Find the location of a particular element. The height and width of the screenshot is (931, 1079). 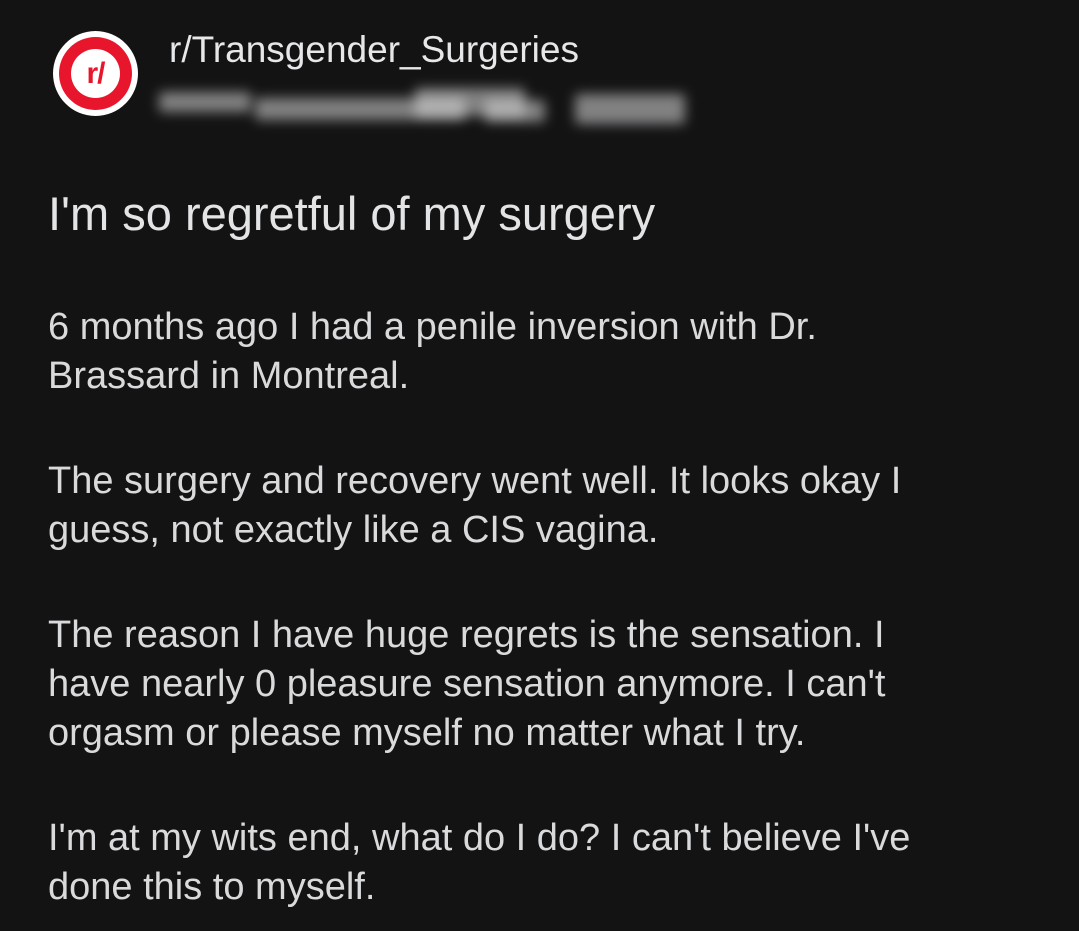

avatar-label: r/ is located at coordinates (95, 73).